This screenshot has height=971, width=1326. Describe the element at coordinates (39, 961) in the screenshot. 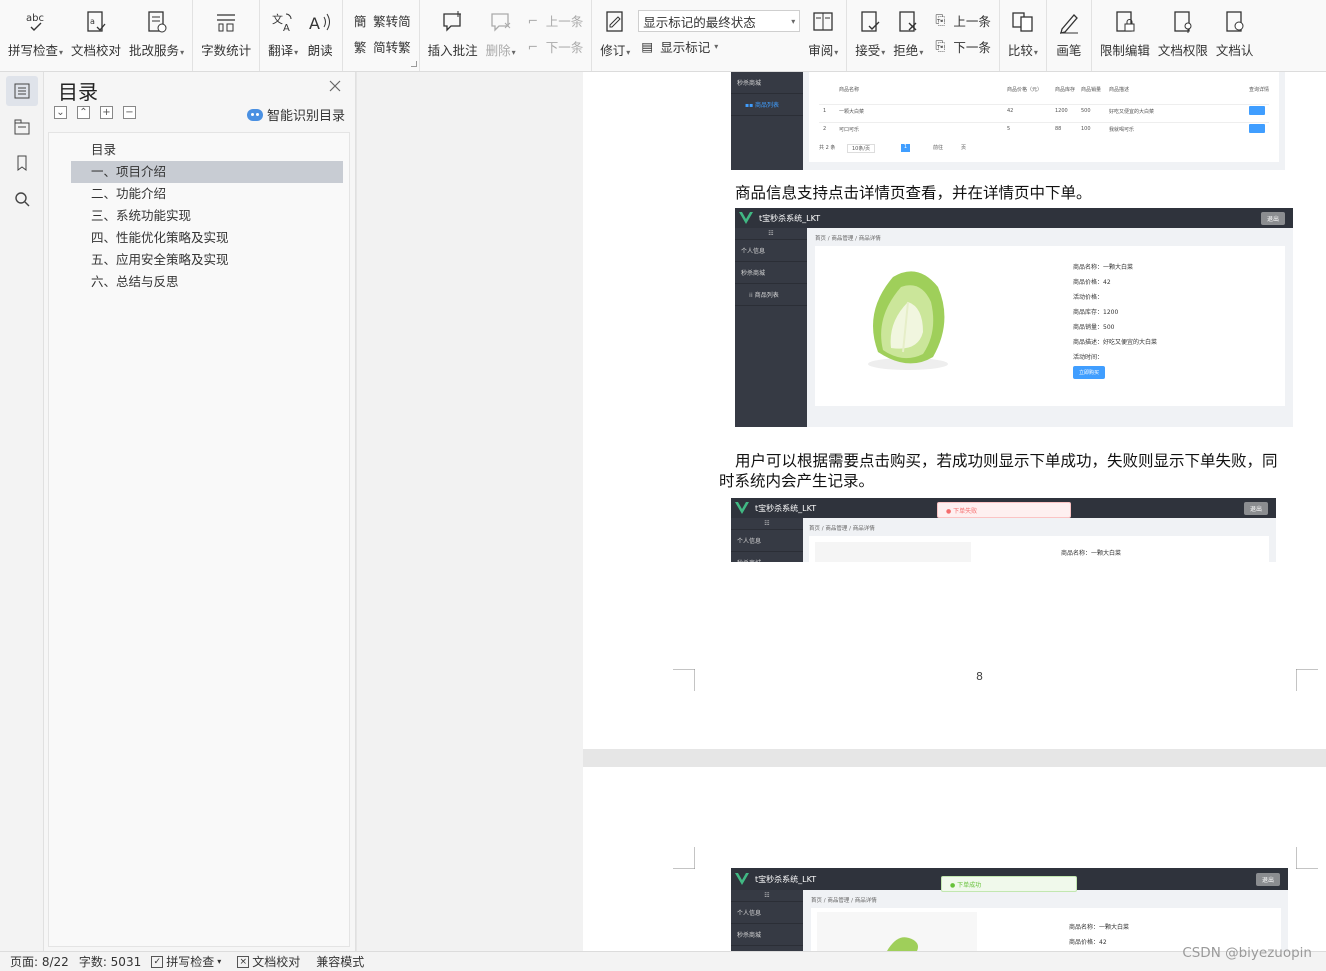

I see `page-indicator: 页面: 8/22` at that location.